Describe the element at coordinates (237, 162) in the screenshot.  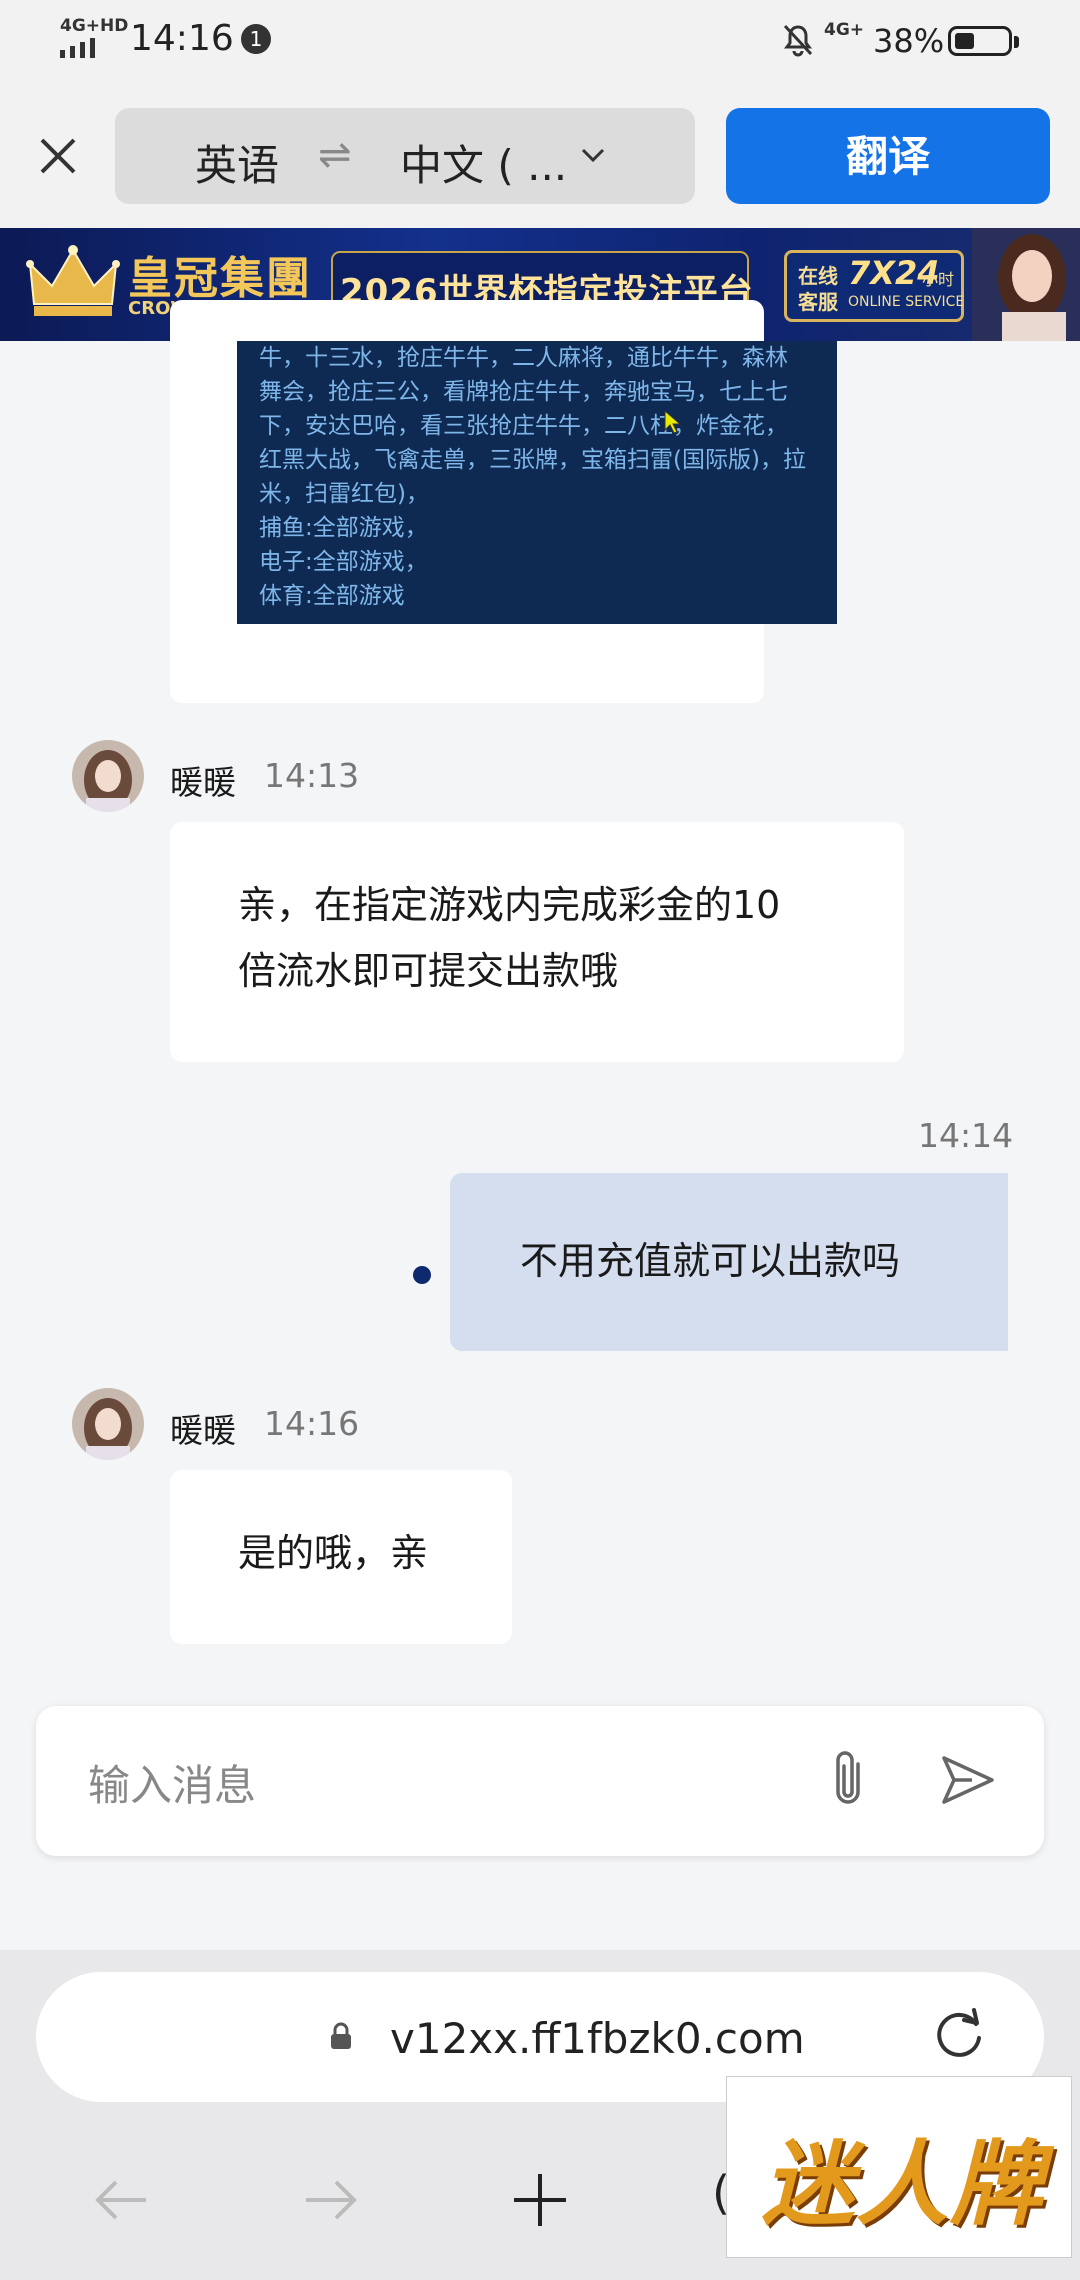
I see `source-language: 英语` at that location.